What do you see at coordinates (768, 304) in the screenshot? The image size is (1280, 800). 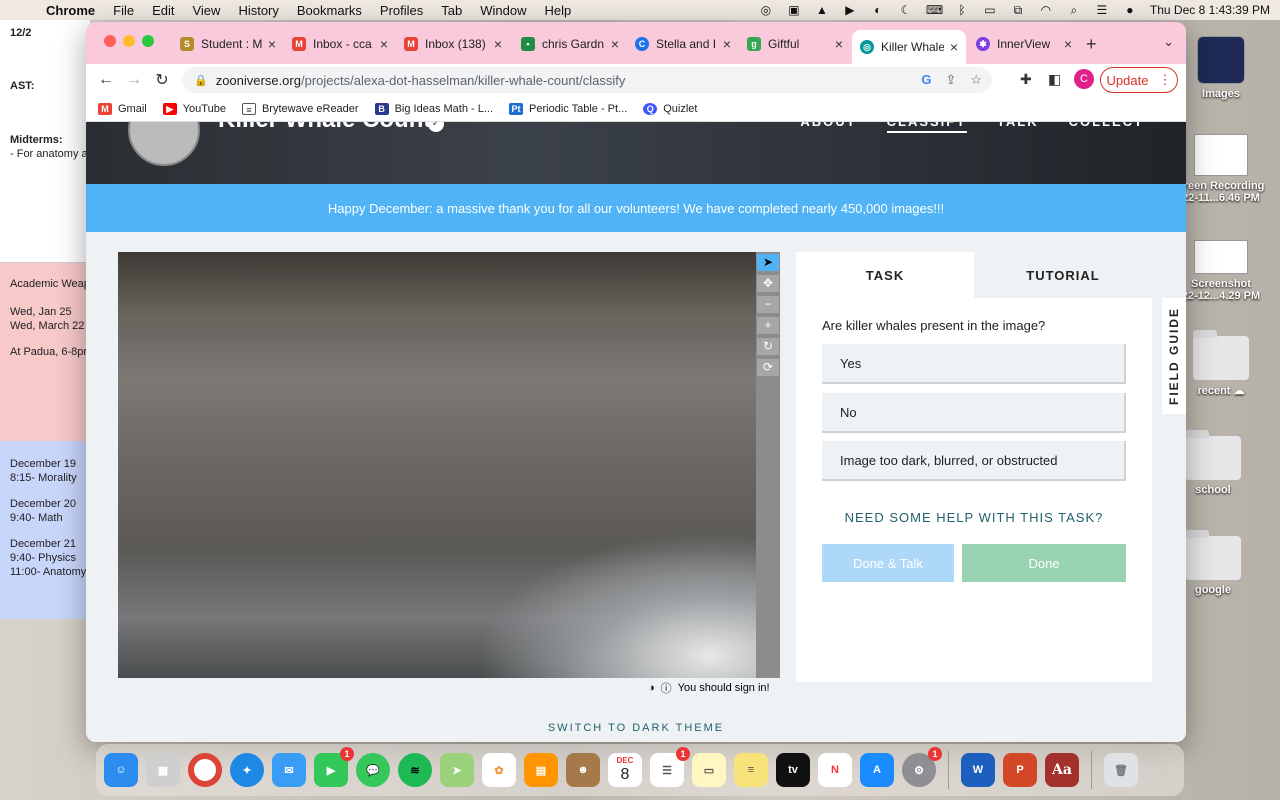 I see `zoom-out-icon: −` at bounding box center [768, 304].